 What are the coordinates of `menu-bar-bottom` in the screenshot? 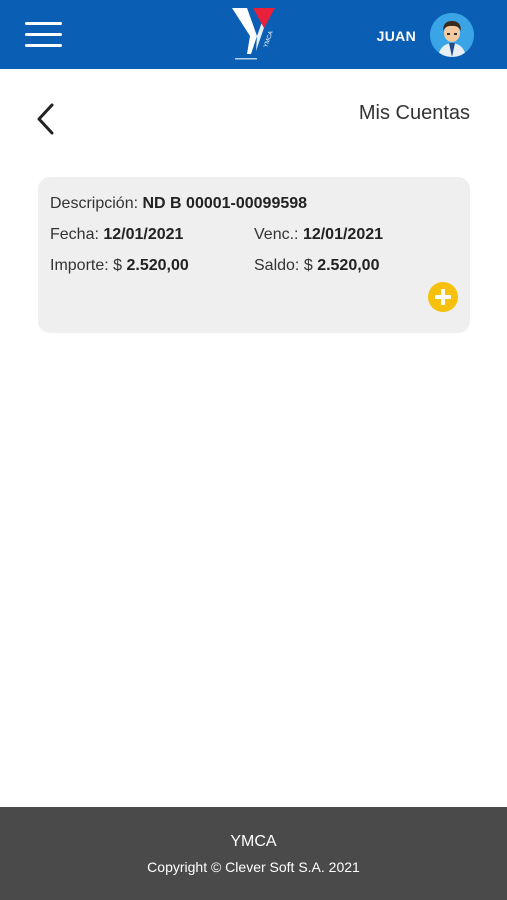 It's located at (43, 45).